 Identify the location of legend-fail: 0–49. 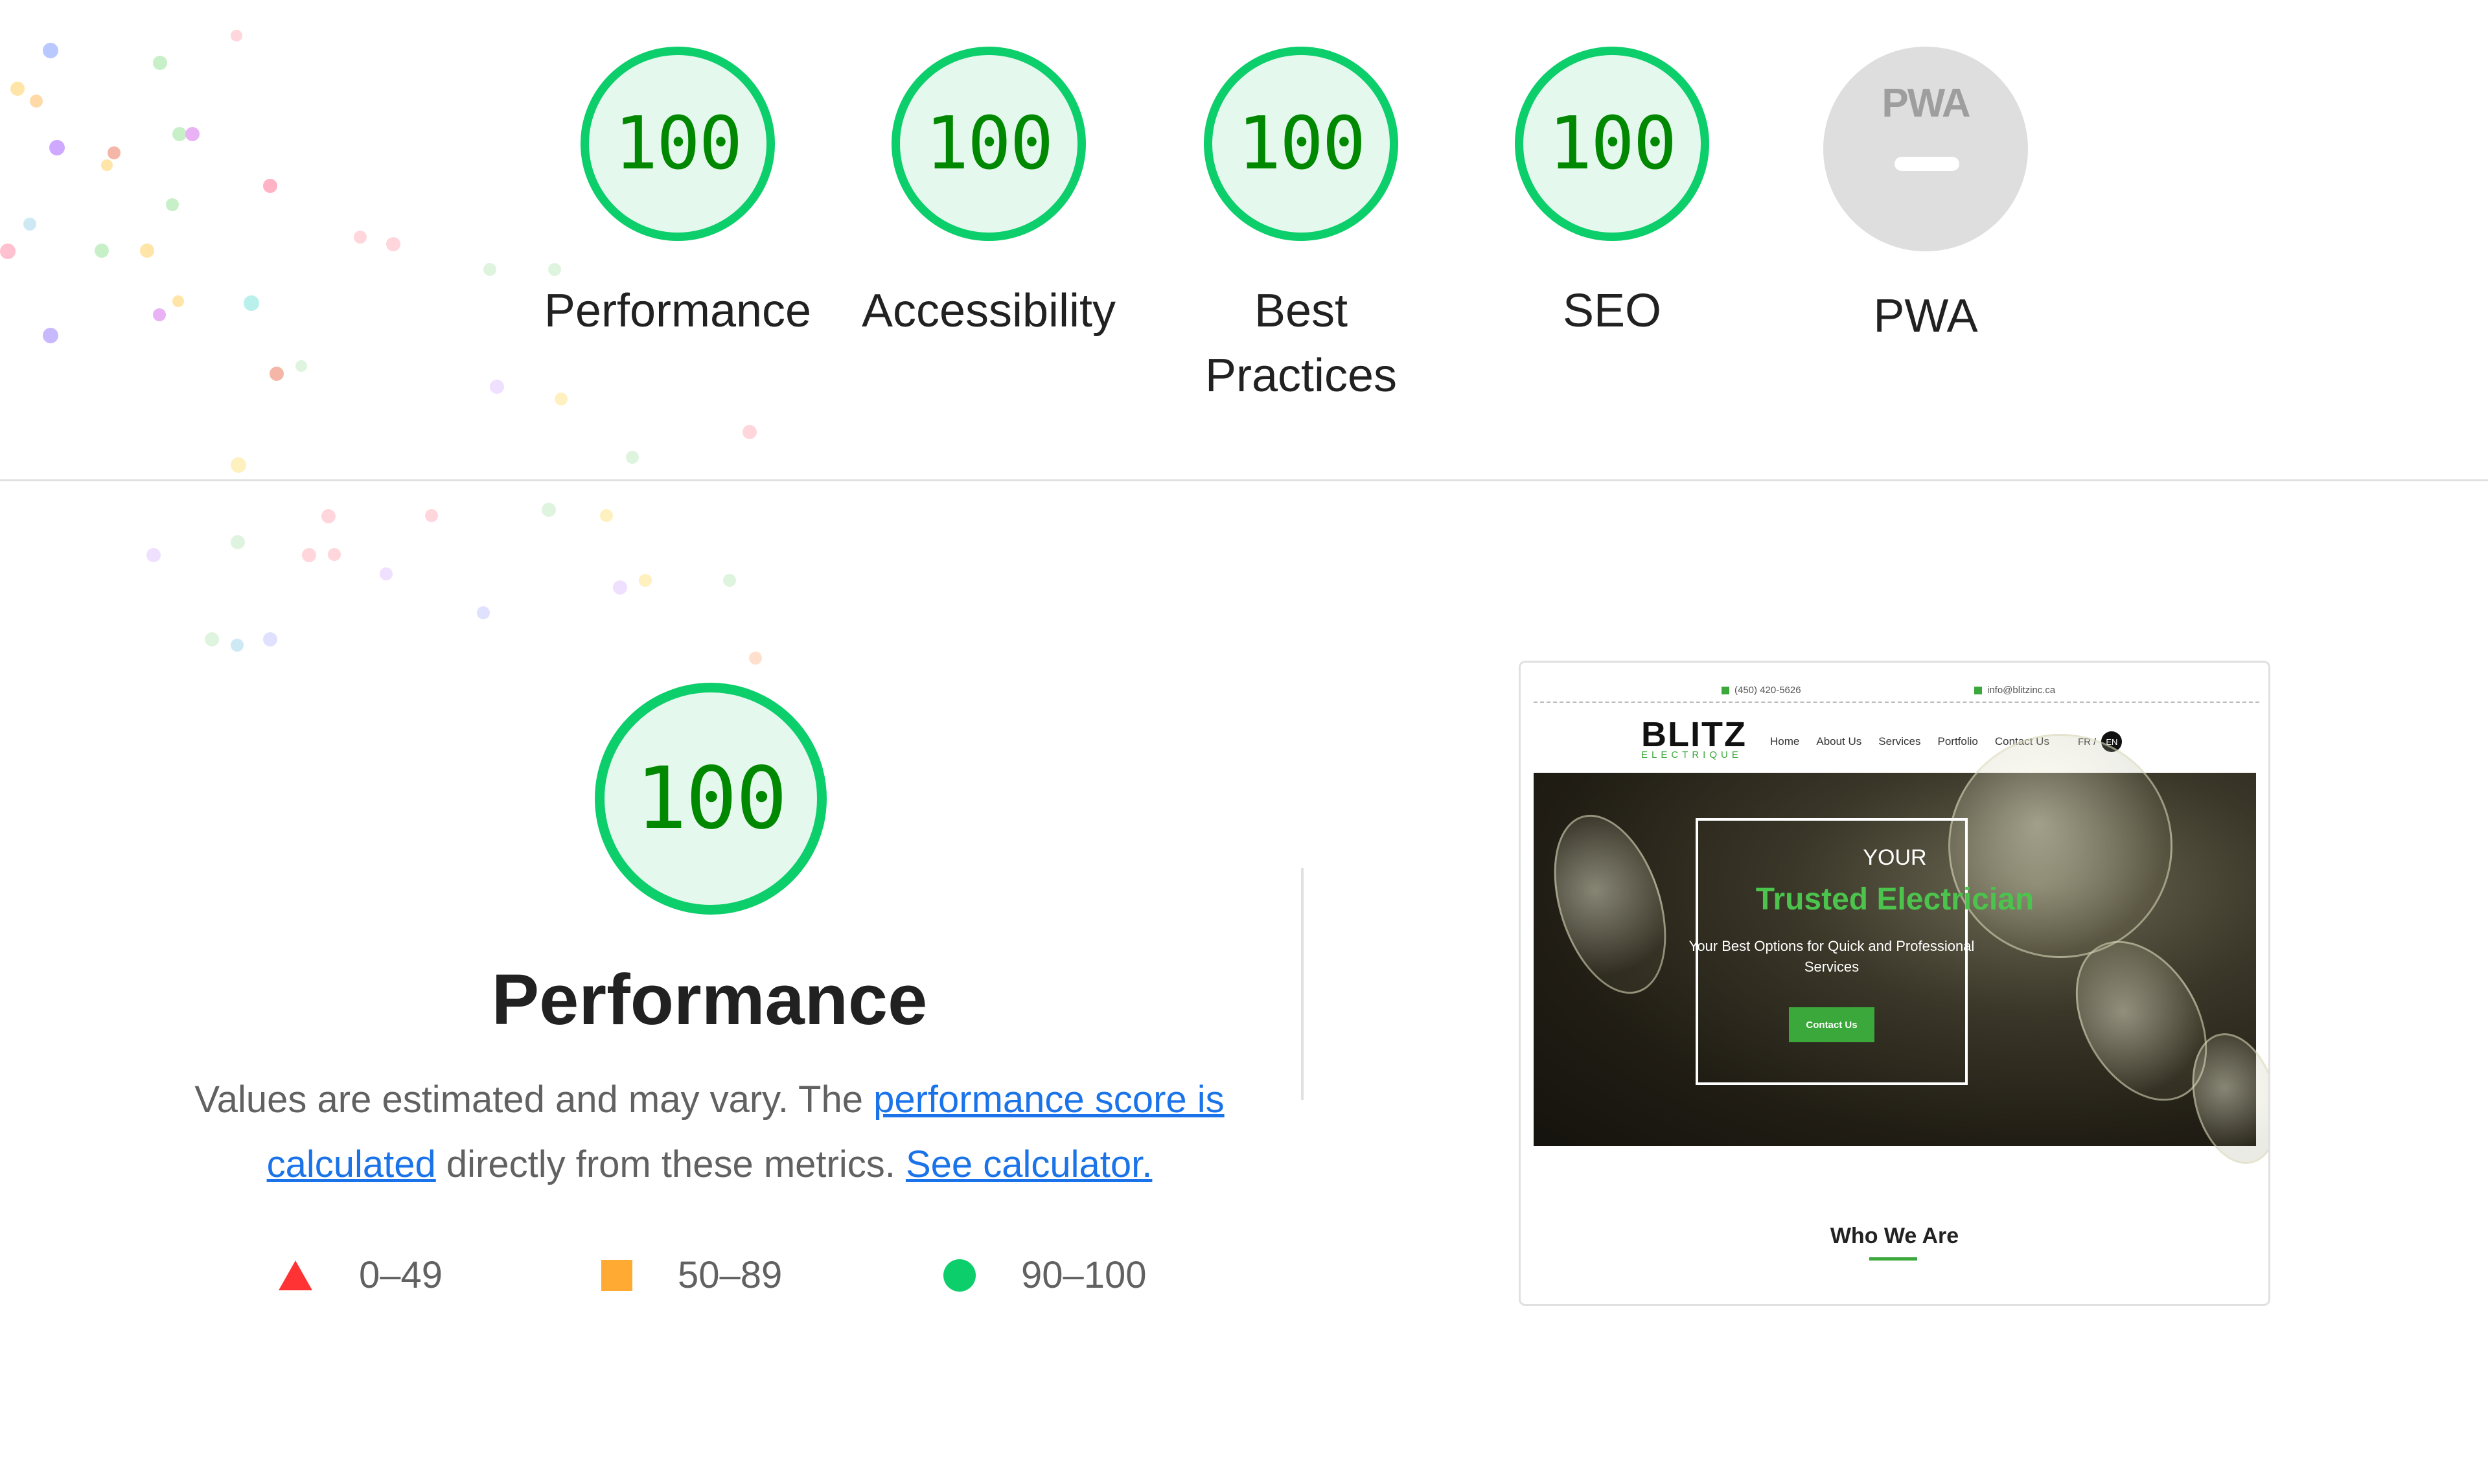
(361, 1275).